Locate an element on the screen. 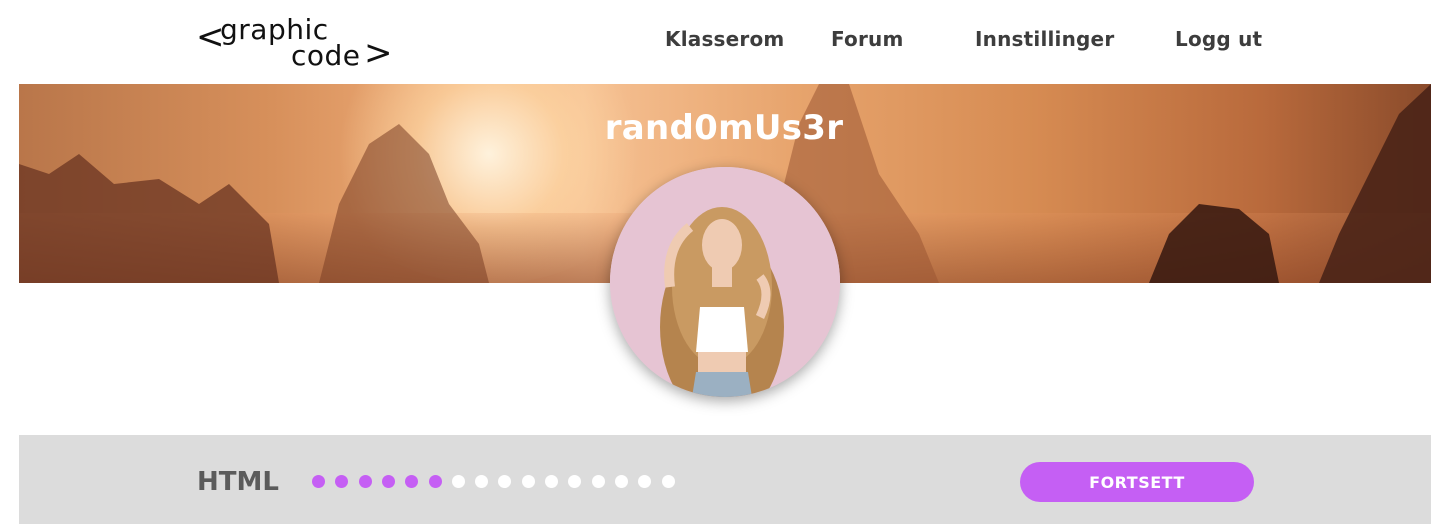  nav-item-forum: Forum is located at coordinates (867, 39).